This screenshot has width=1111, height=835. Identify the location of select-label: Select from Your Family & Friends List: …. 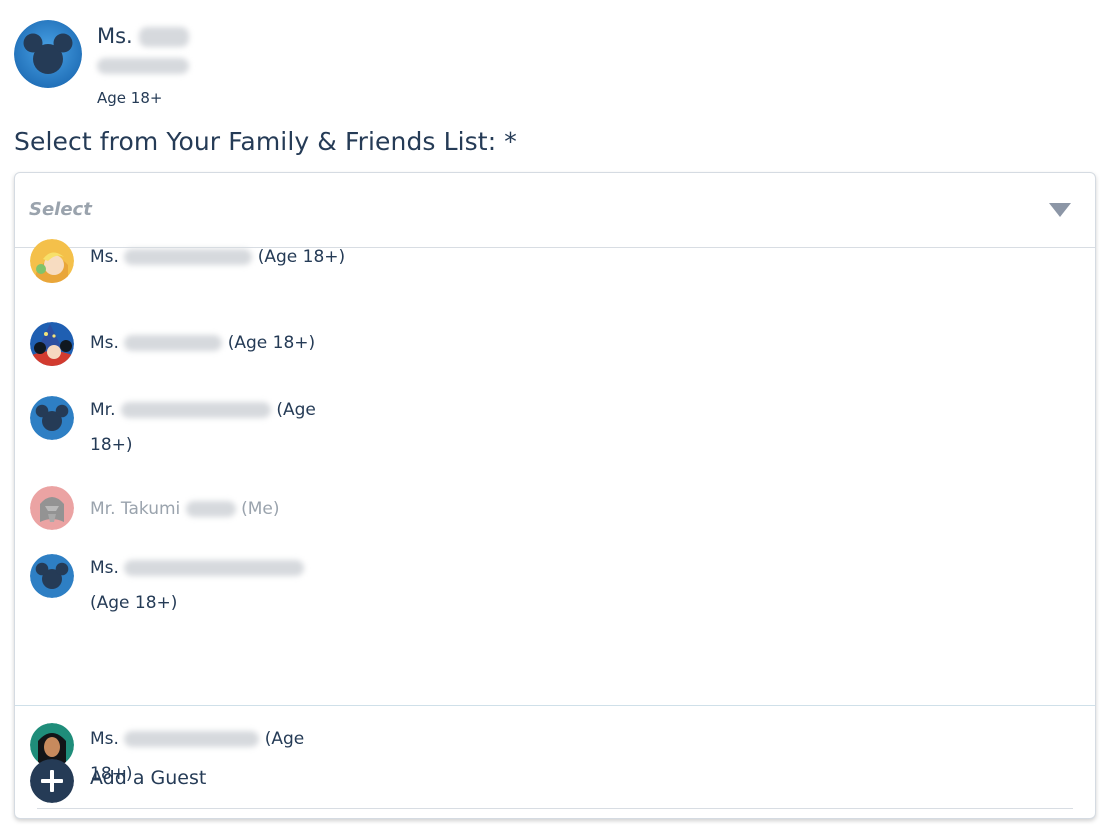
(265, 141).